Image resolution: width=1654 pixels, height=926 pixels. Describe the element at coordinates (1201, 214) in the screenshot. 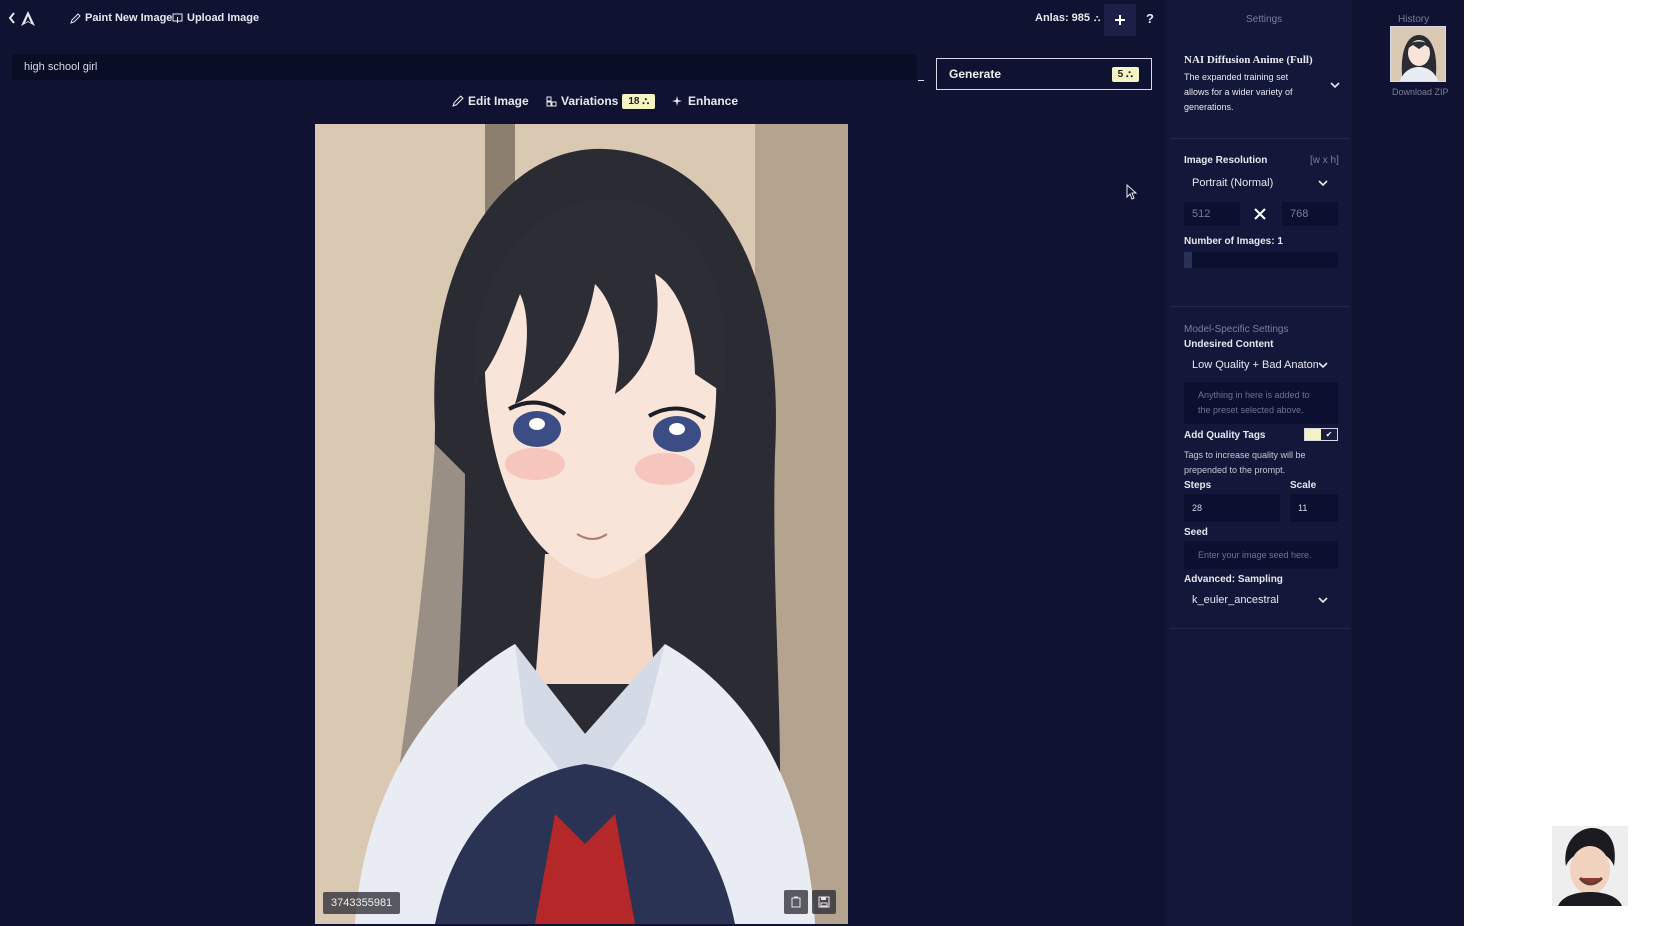

I see `width-value: 512` at that location.